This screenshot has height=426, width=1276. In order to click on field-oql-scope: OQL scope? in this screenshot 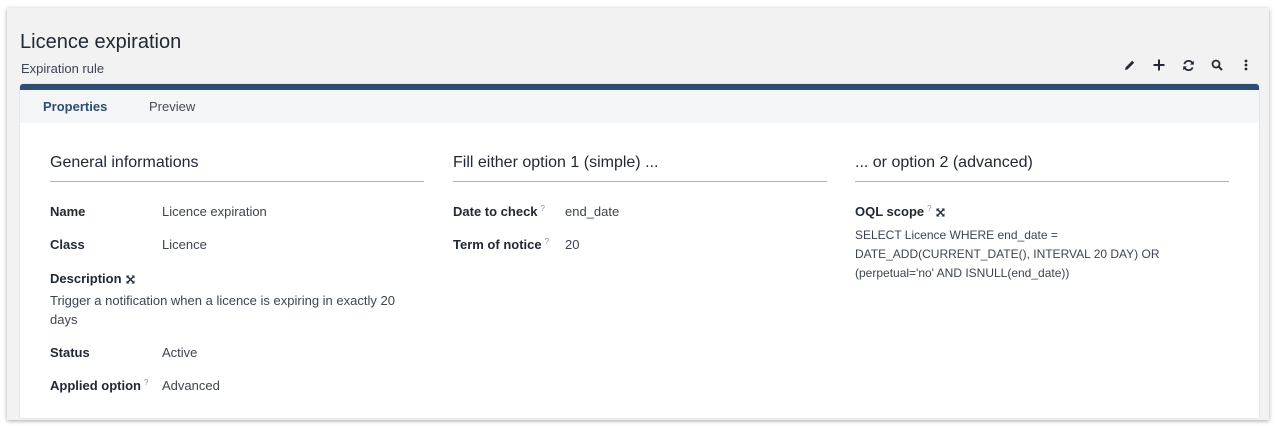, I will do `click(900, 212)`.